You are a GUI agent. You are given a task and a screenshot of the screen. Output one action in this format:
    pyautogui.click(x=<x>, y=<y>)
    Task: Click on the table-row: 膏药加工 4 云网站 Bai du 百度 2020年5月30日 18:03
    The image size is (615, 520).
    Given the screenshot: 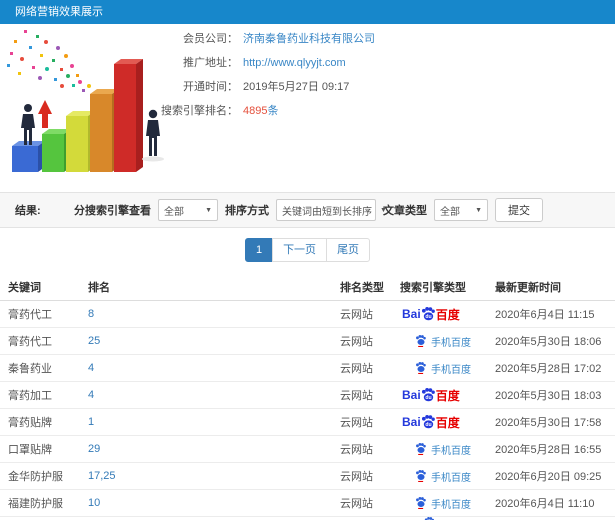 What is the action you would take?
    pyautogui.click(x=307, y=395)
    